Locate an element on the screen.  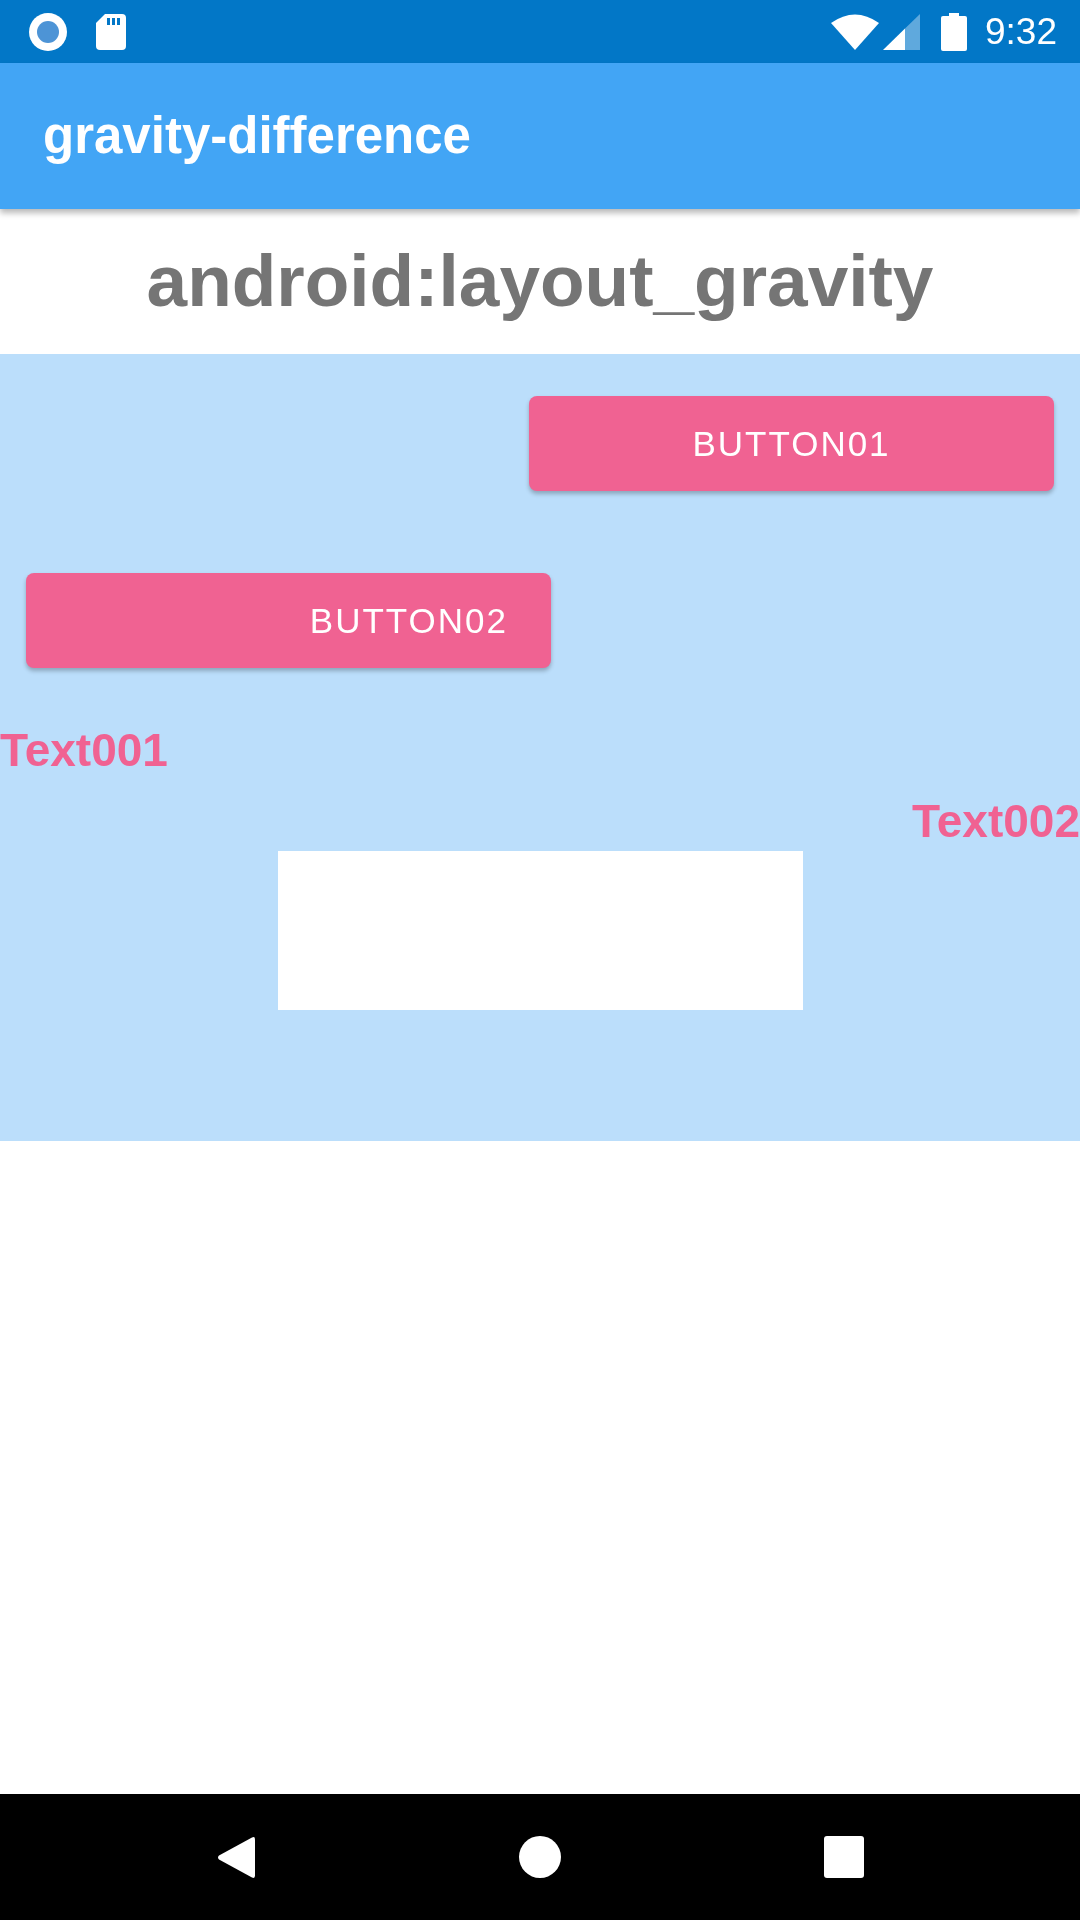
app-title: gravity-difference is located at coordinates (257, 136).